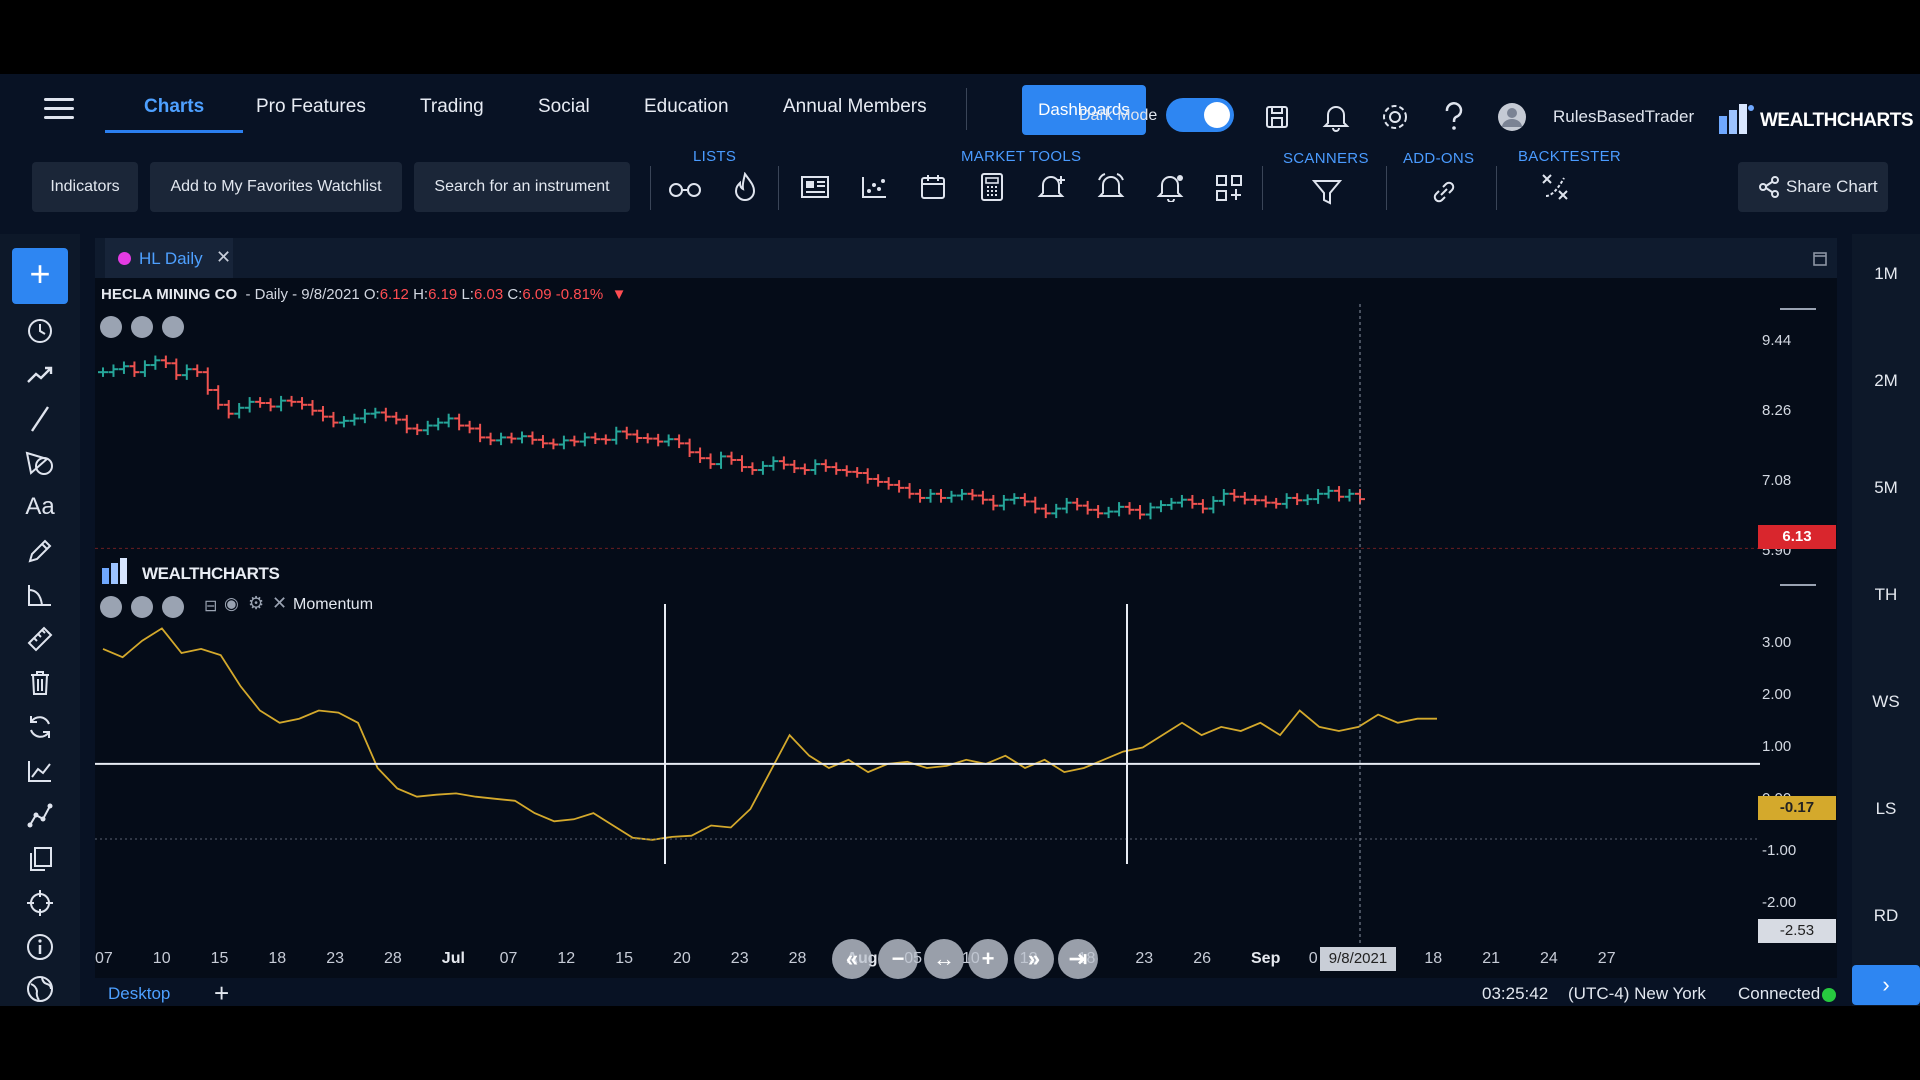 Image resolution: width=1920 pixels, height=1080 pixels. What do you see at coordinates (40, 815) in the screenshot?
I see `path-tool-icon` at bounding box center [40, 815].